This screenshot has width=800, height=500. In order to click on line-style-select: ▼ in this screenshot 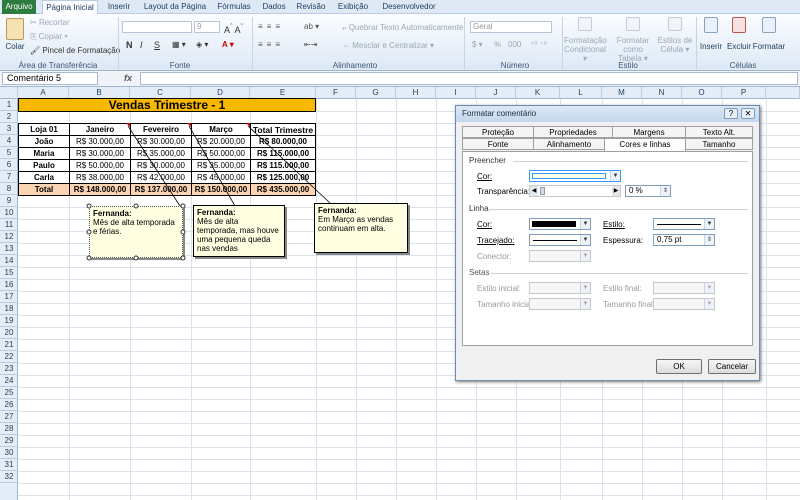, I will do `click(684, 224)`.